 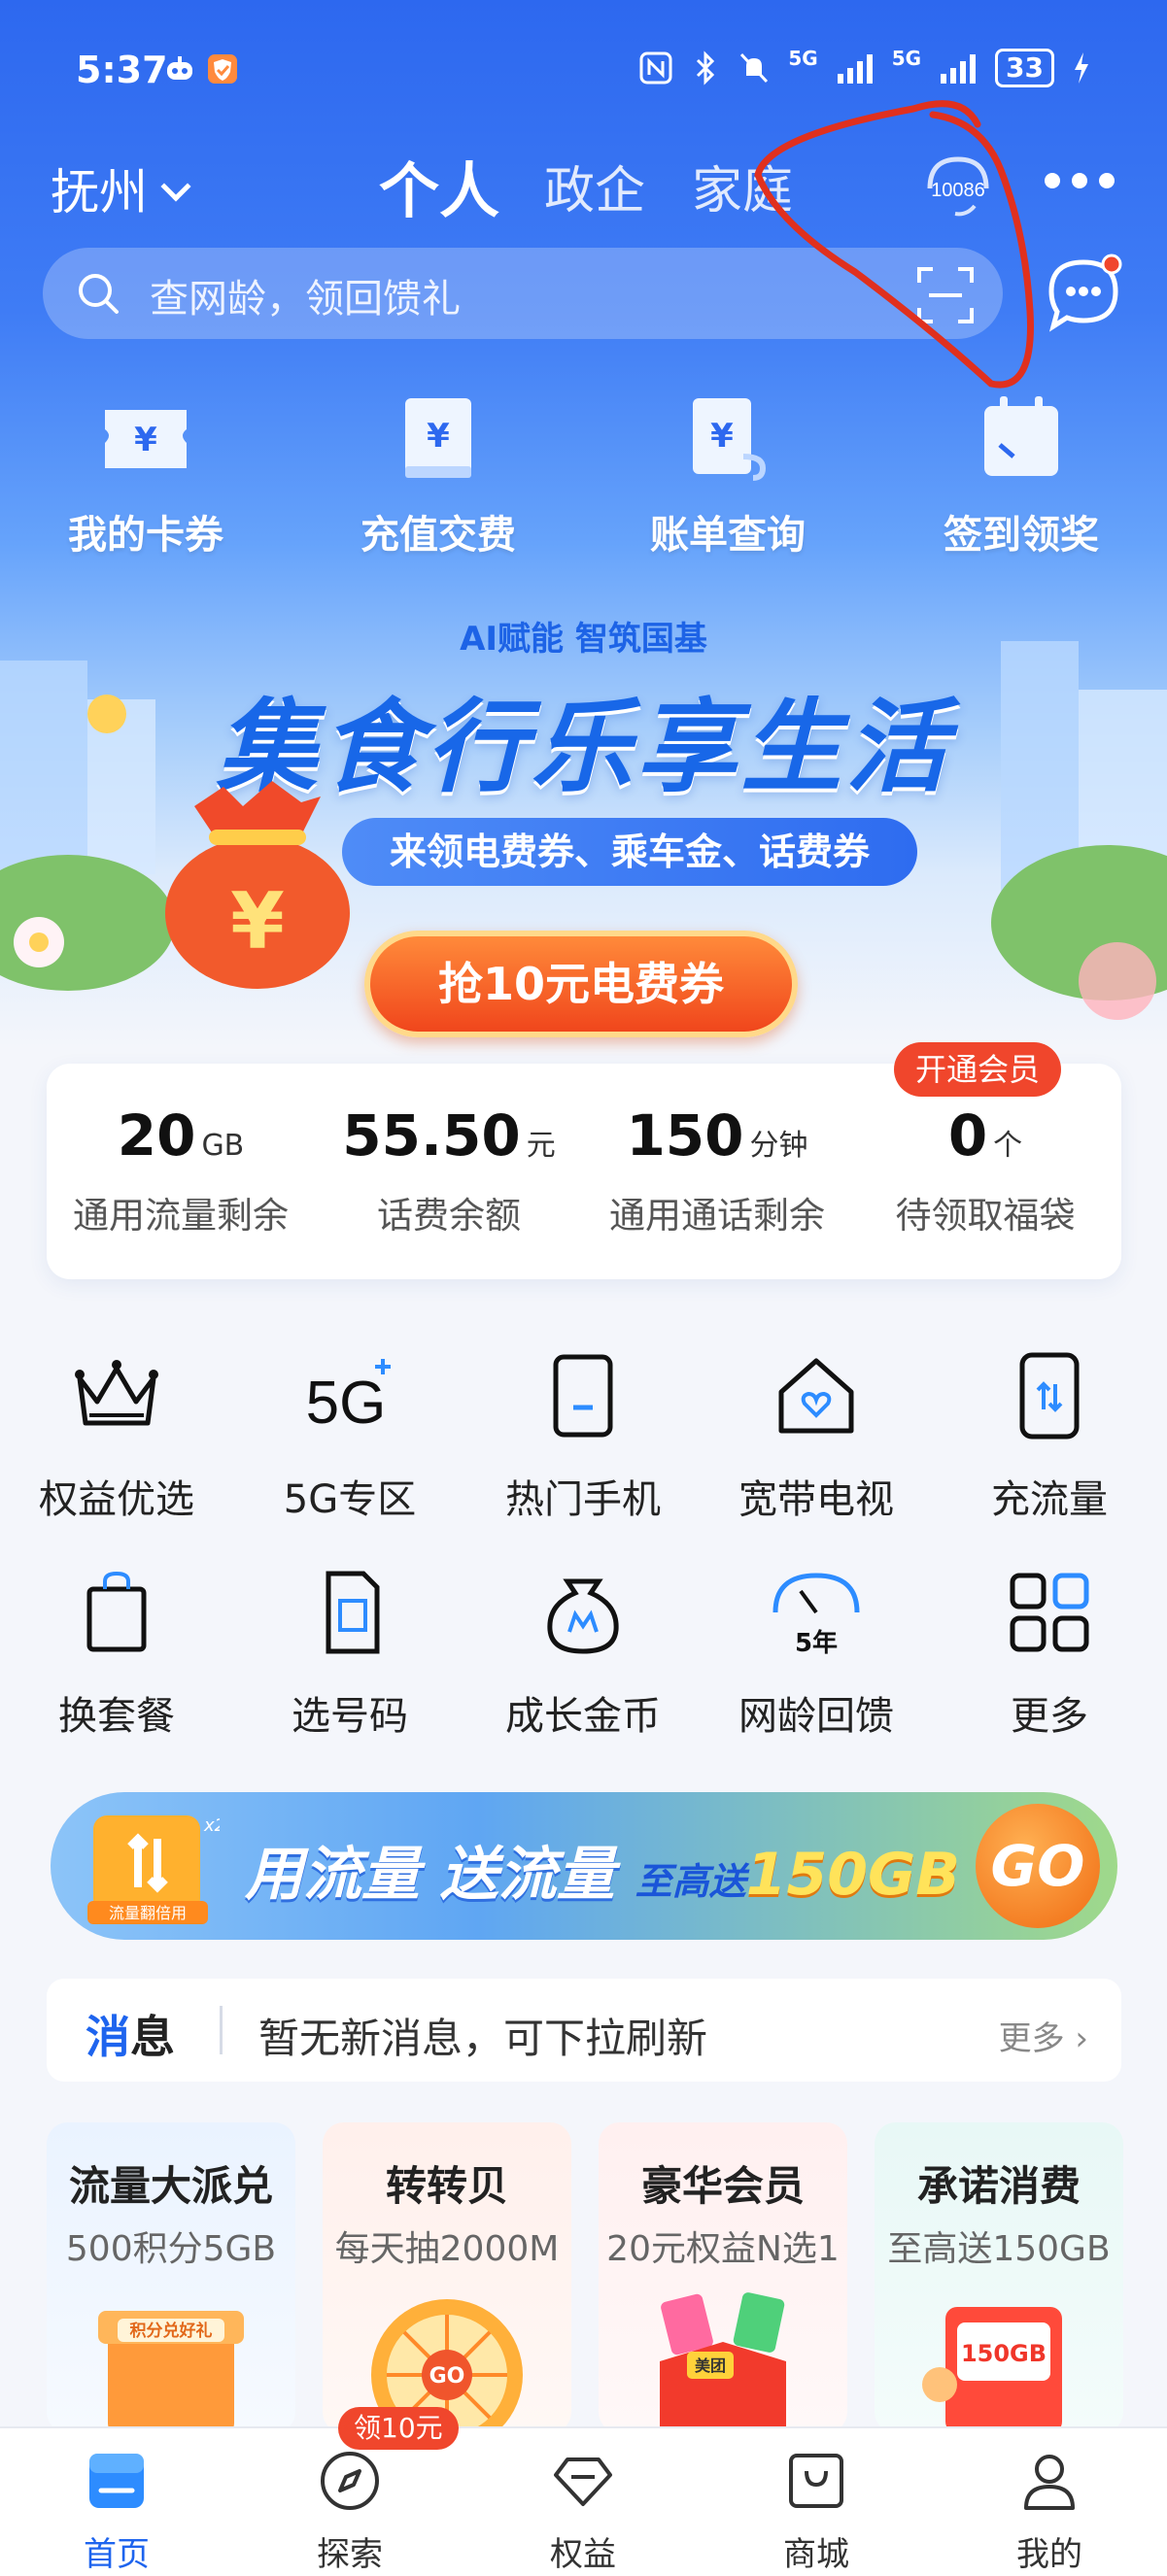 What do you see at coordinates (349, 1651) in the screenshot?
I see `service-pick-number: 选号码` at bounding box center [349, 1651].